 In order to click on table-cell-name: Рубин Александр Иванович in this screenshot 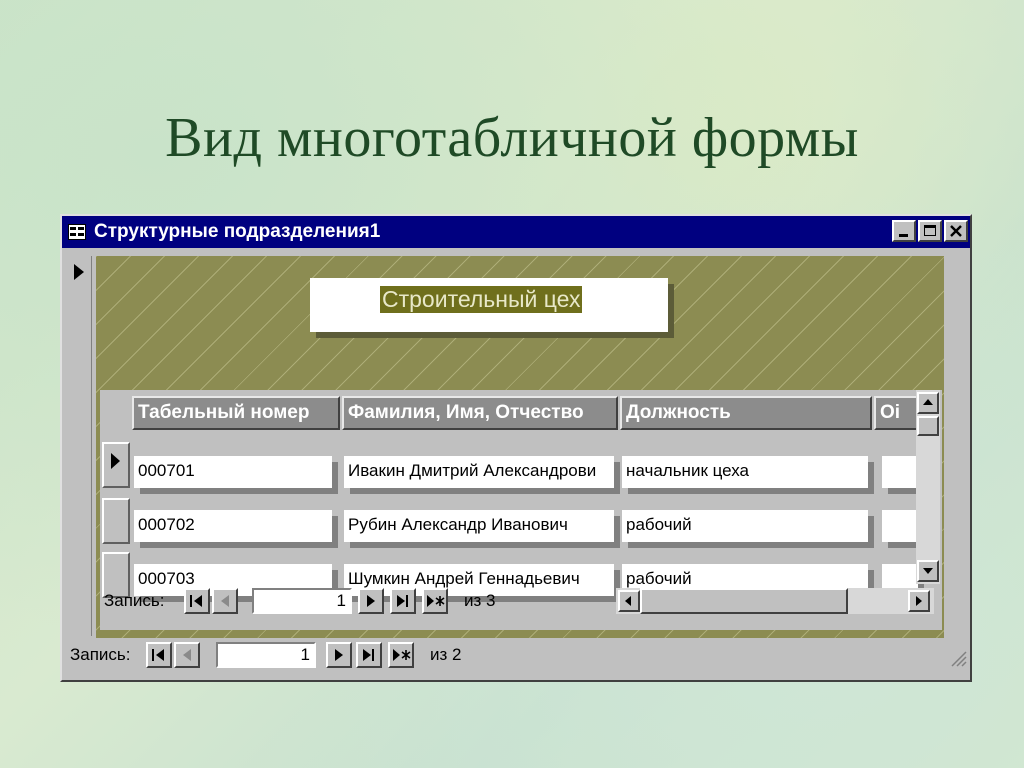, I will do `click(479, 526)`.